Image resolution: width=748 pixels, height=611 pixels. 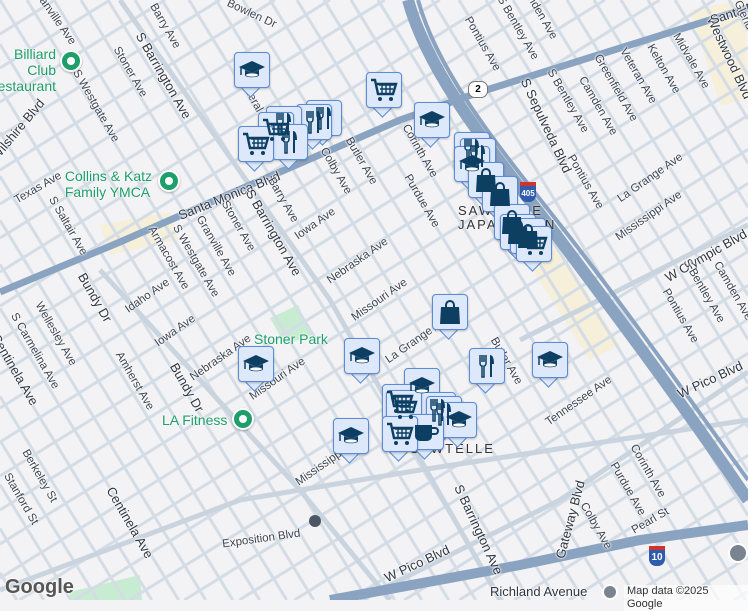 What do you see at coordinates (108, 176) in the screenshot?
I see `poi-label: Collins & Katz` at bounding box center [108, 176].